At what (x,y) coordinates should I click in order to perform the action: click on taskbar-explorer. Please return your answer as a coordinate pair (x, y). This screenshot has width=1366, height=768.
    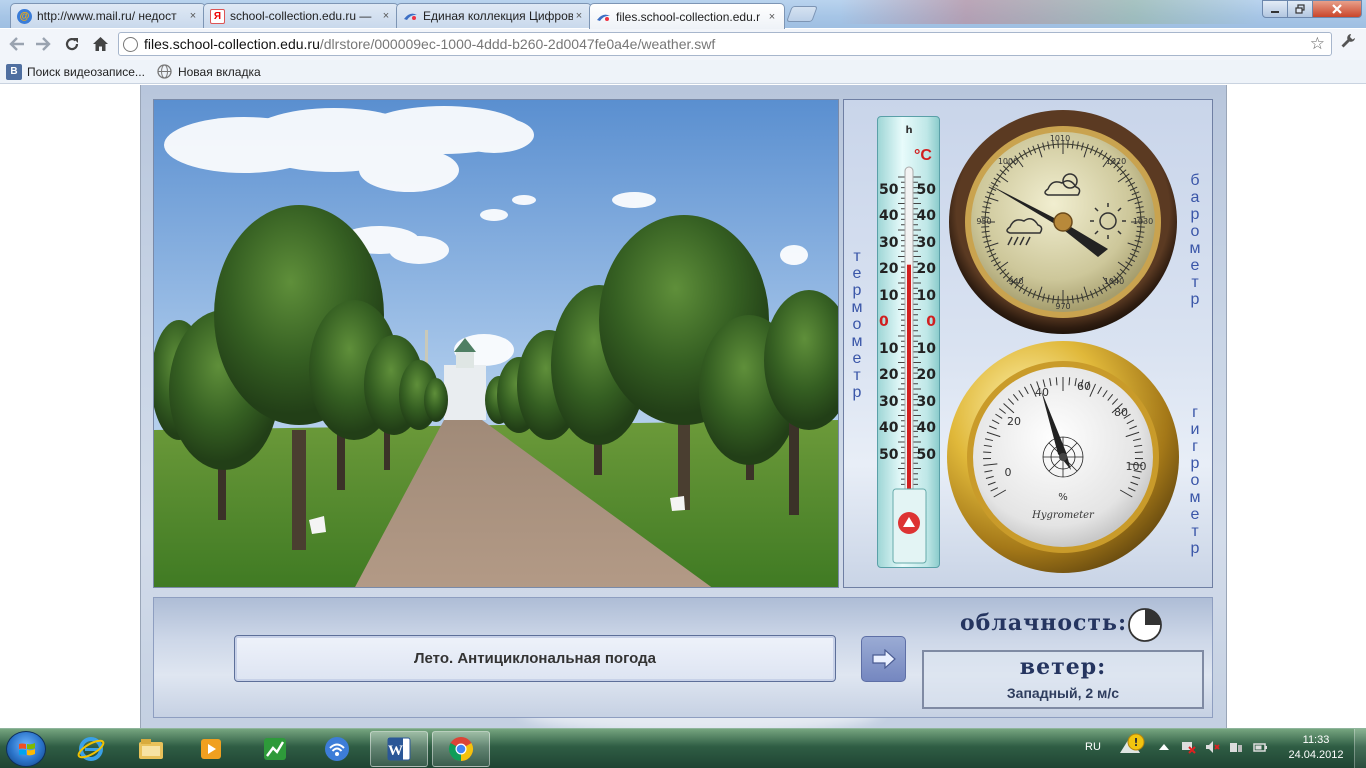
    Looking at the image, I should click on (151, 749).